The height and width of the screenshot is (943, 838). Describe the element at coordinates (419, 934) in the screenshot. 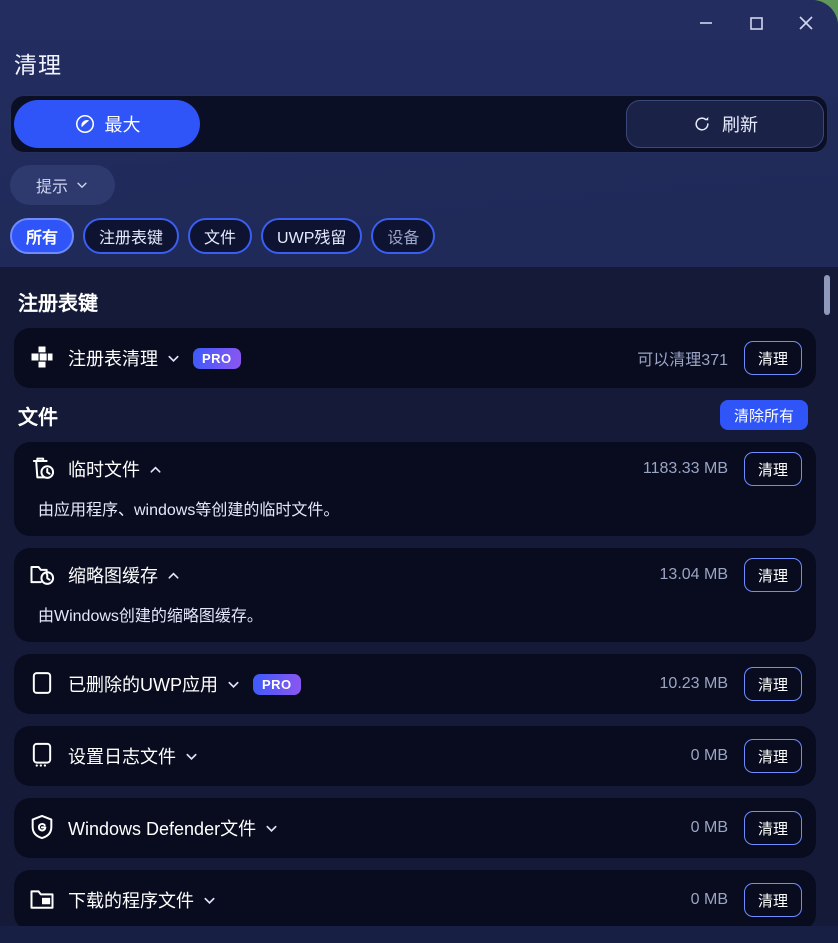

I see `content-bottom-edge` at that location.